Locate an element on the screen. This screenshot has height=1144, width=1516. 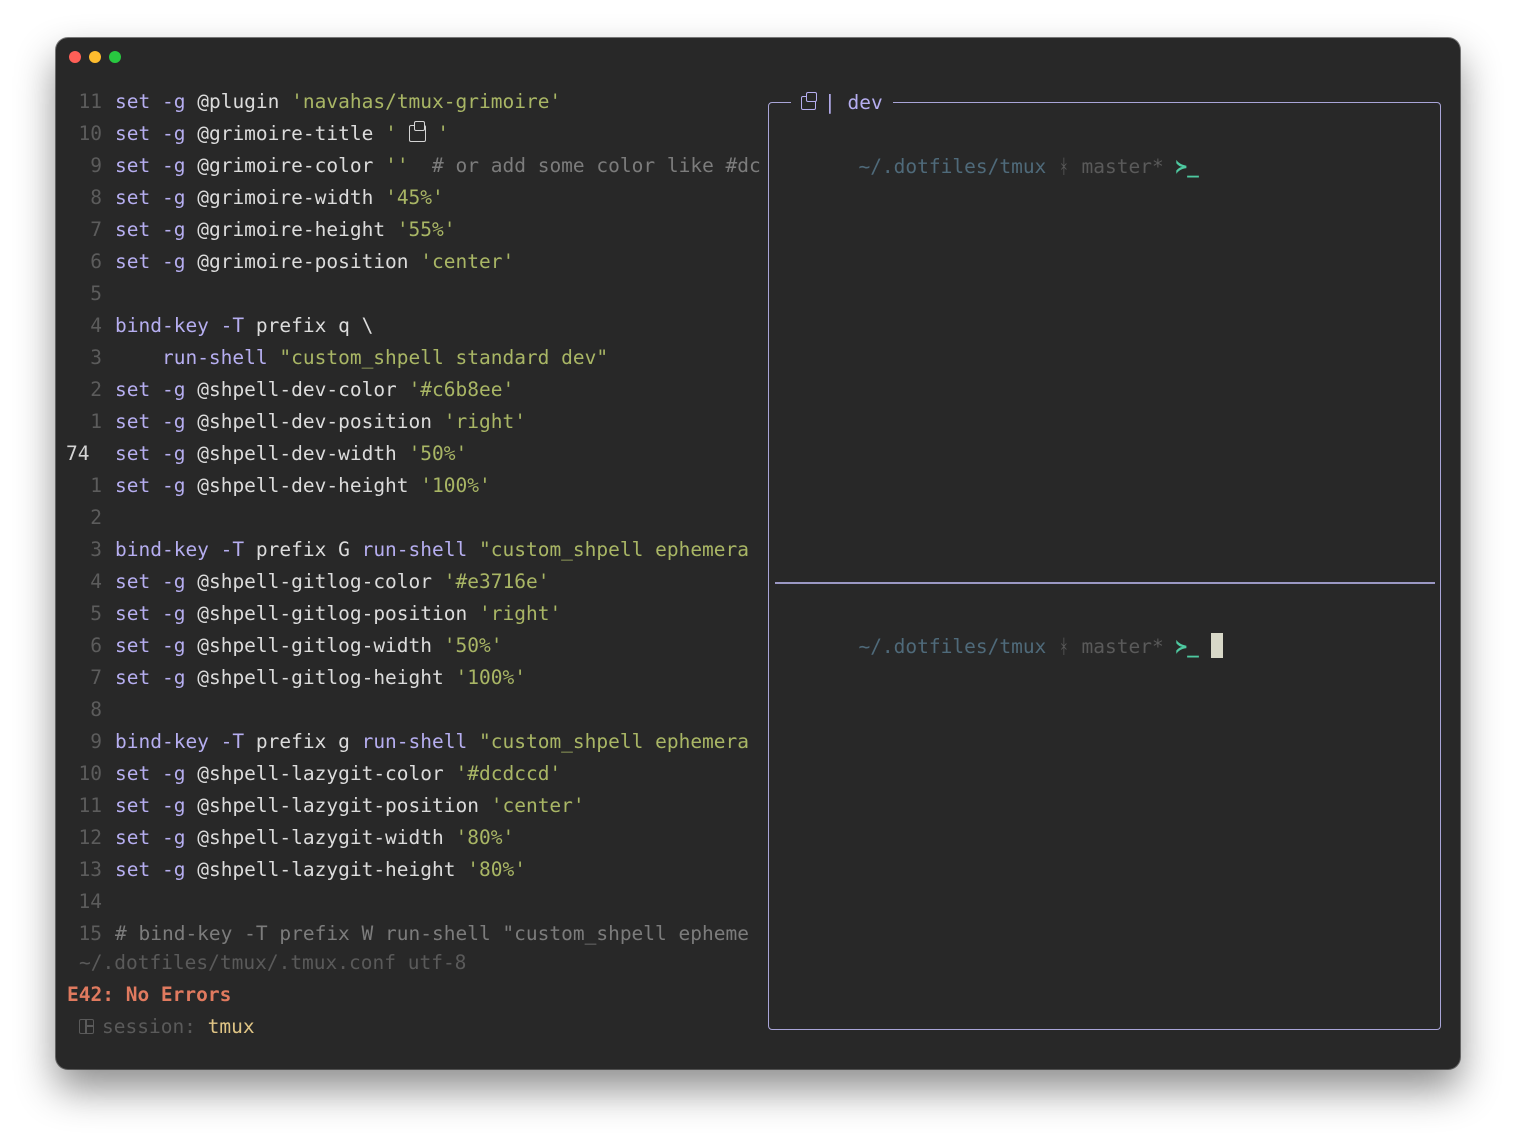
code-line: 1 set -g @shpell-dev-height '100%' is located at coordinates (409, 486).